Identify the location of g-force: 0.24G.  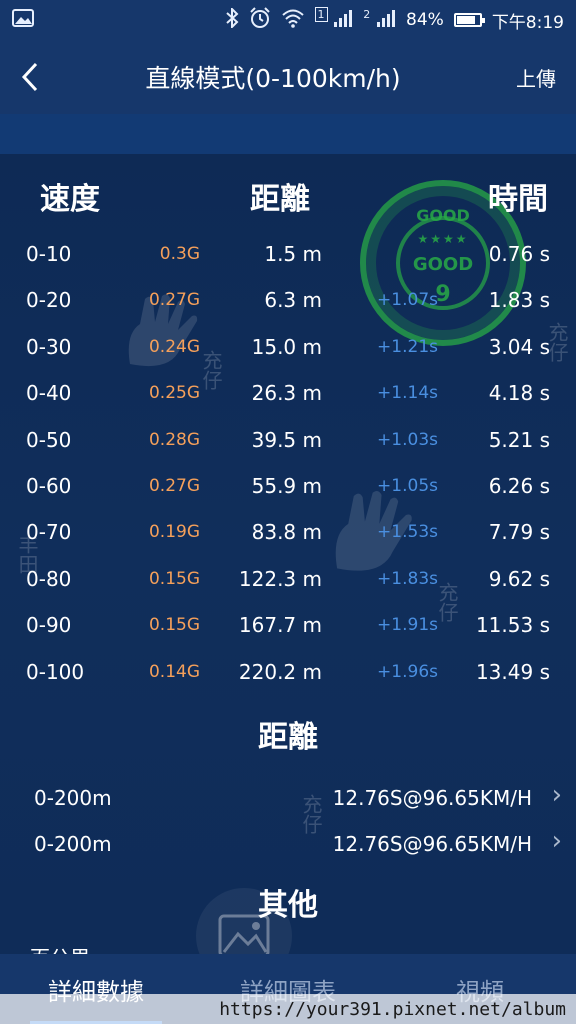
(174, 346).